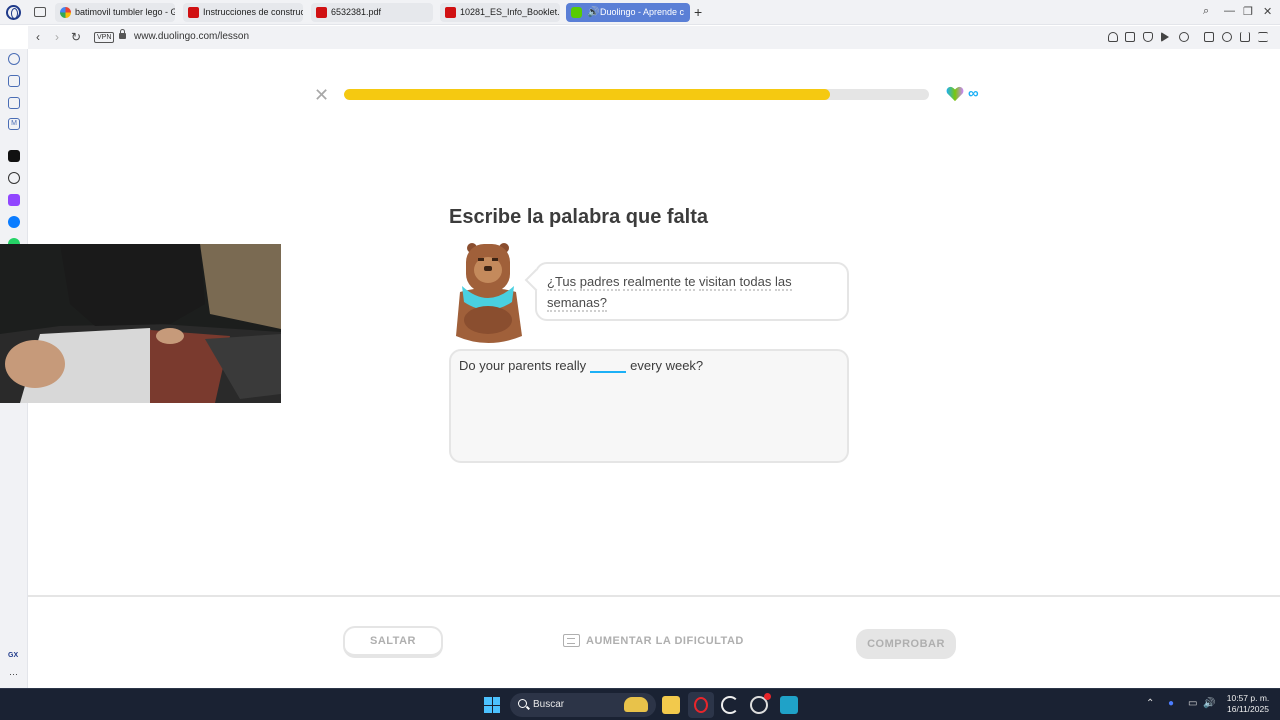 The image size is (1280, 720). Describe the element at coordinates (14, 103) in the screenshot. I see `tab-islands-icon` at that location.